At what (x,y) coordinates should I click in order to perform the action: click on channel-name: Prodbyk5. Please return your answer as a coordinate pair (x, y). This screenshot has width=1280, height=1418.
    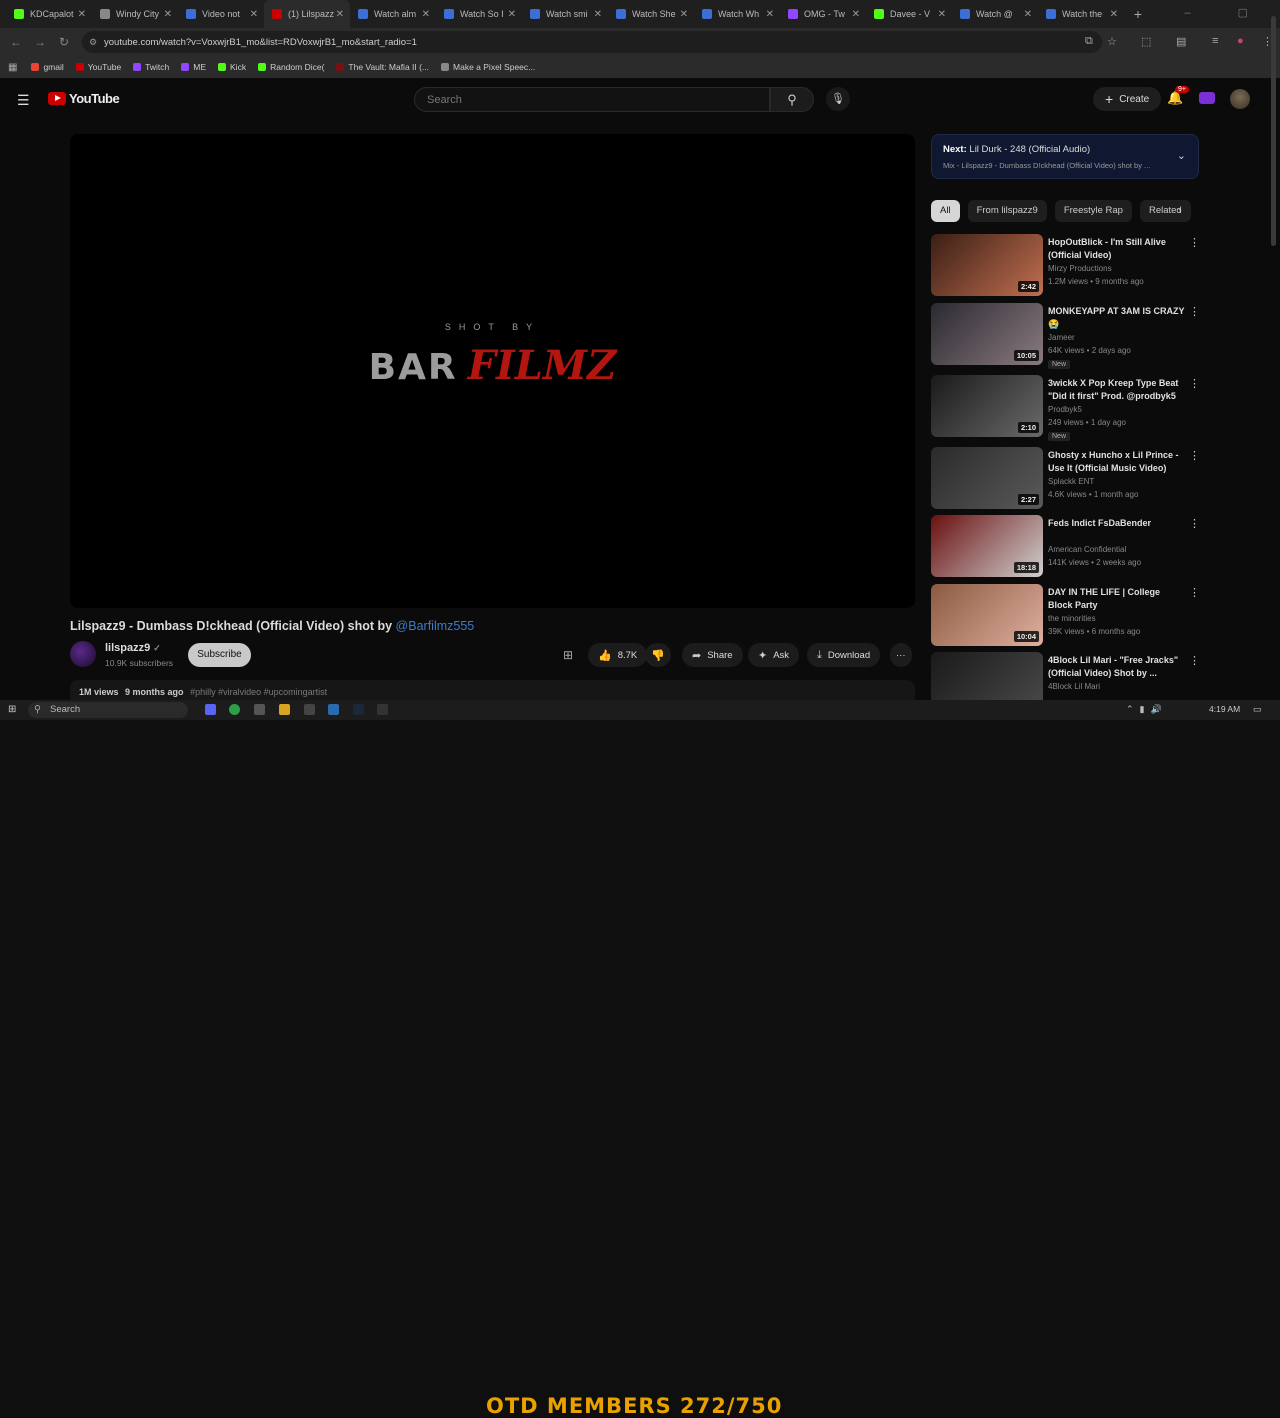
    Looking at the image, I should click on (1065, 409).